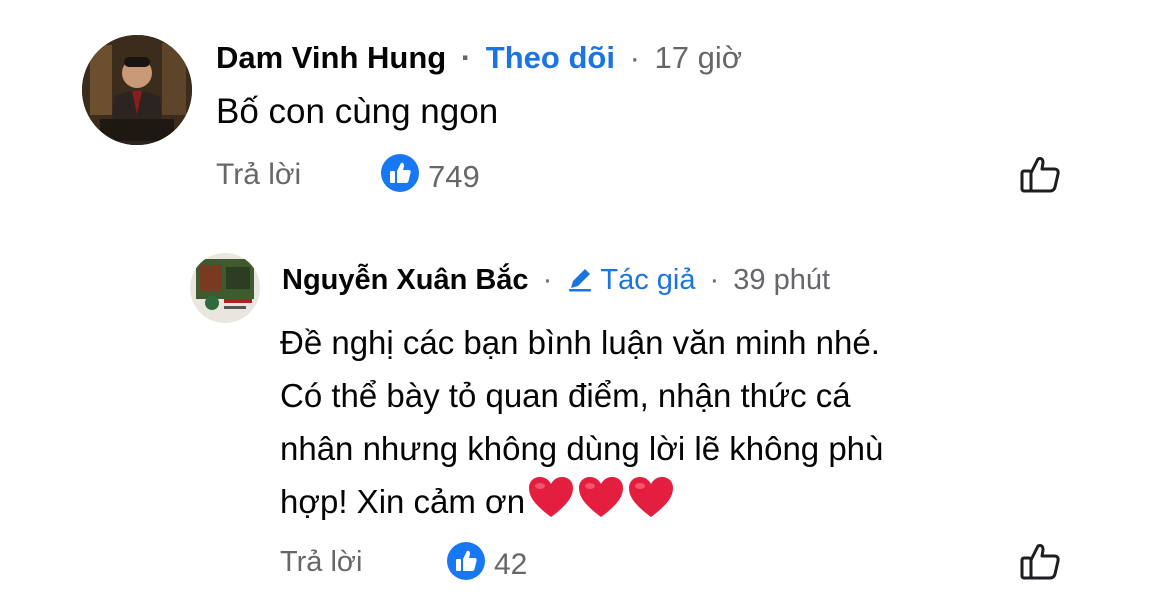 This screenshot has height=608, width=1170. What do you see at coordinates (403, 501) in the screenshot?
I see `reply-text-line: hợp! Xin cảm ơn` at bounding box center [403, 501].